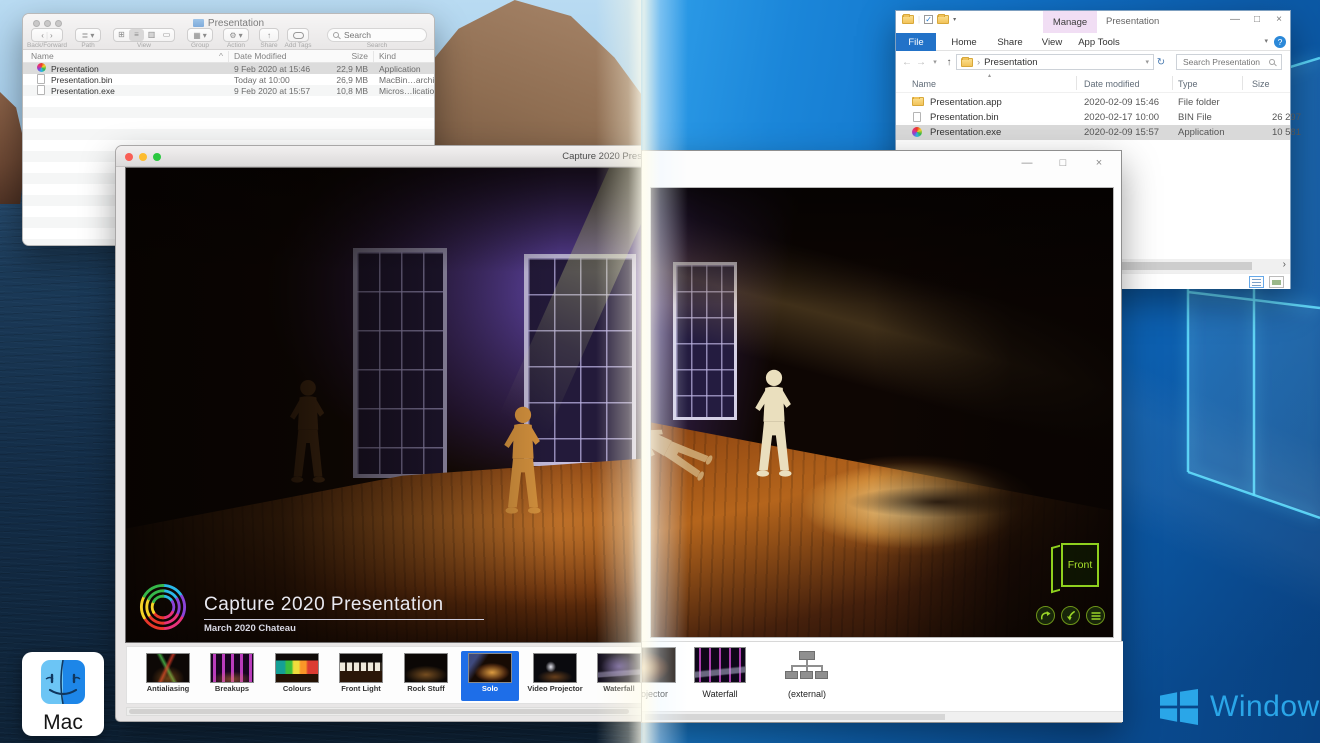 The width and height of the screenshot is (1320, 743). I want to click on view-orientation-cube: Front, so click(1075, 567).